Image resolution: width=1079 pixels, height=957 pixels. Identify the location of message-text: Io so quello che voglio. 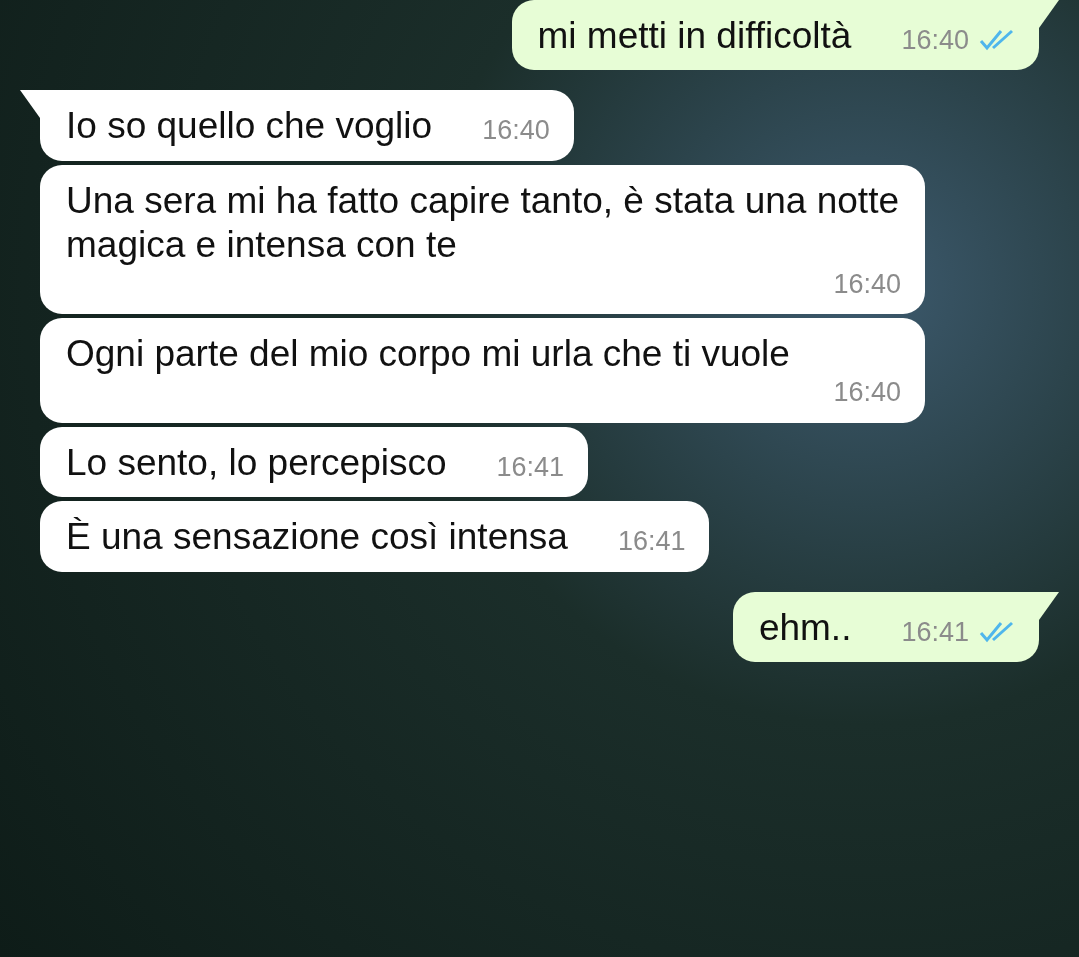
(249, 126).